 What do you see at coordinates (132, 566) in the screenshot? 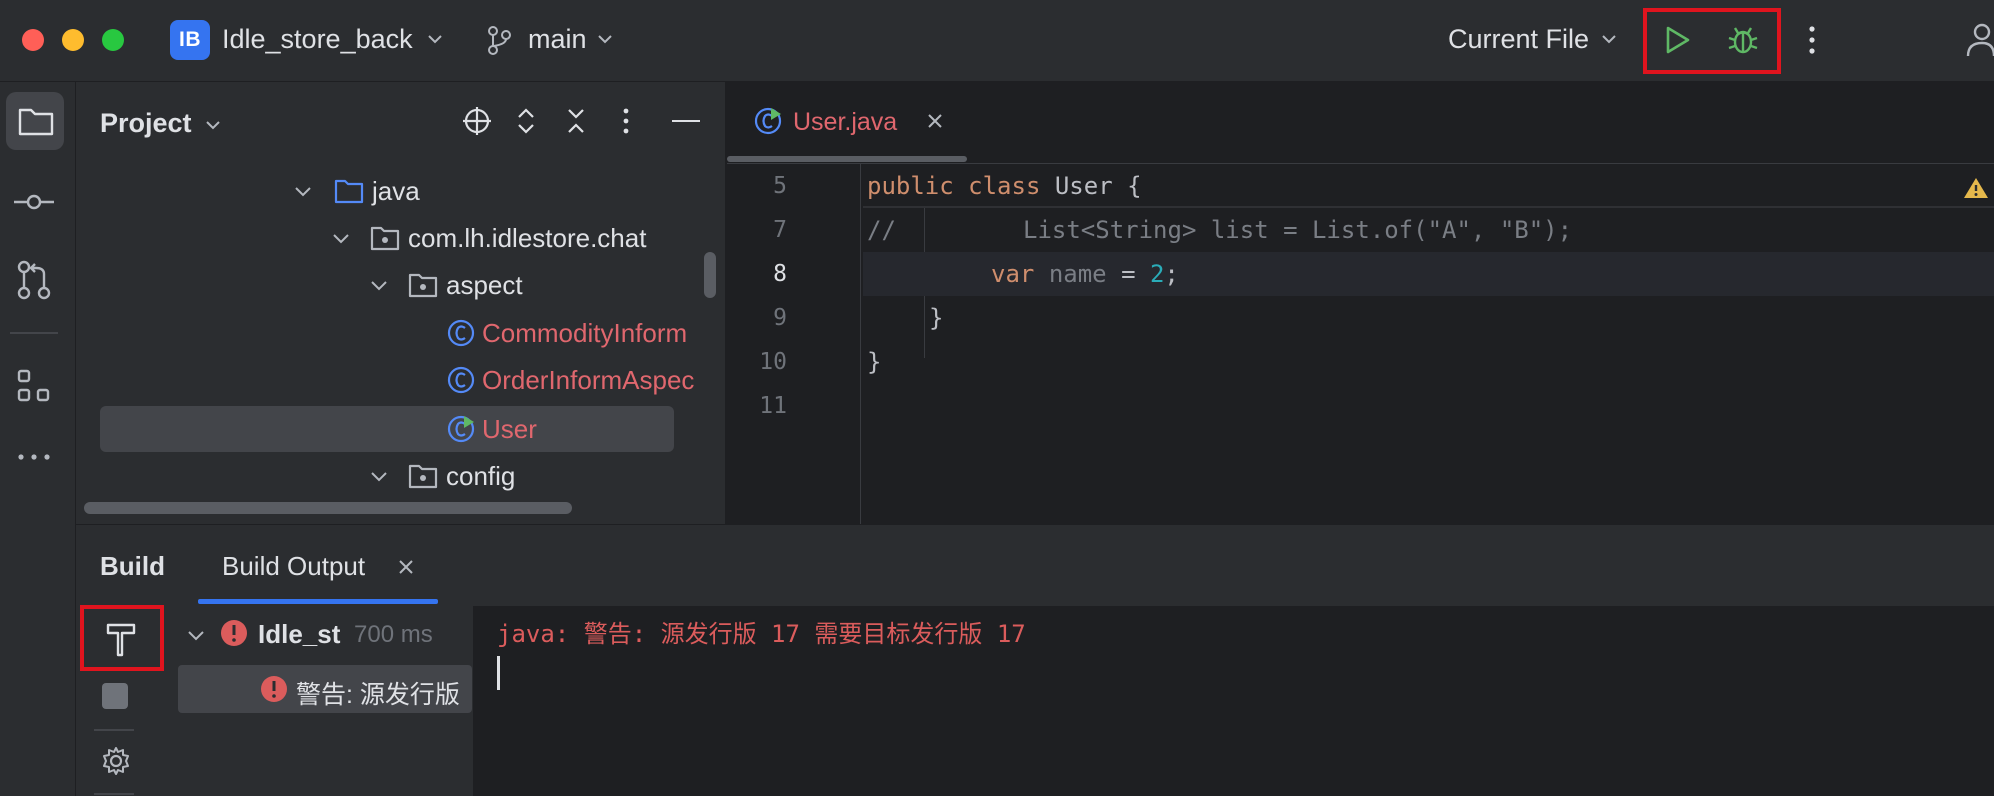
I see `build-panel-title: Build` at bounding box center [132, 566].